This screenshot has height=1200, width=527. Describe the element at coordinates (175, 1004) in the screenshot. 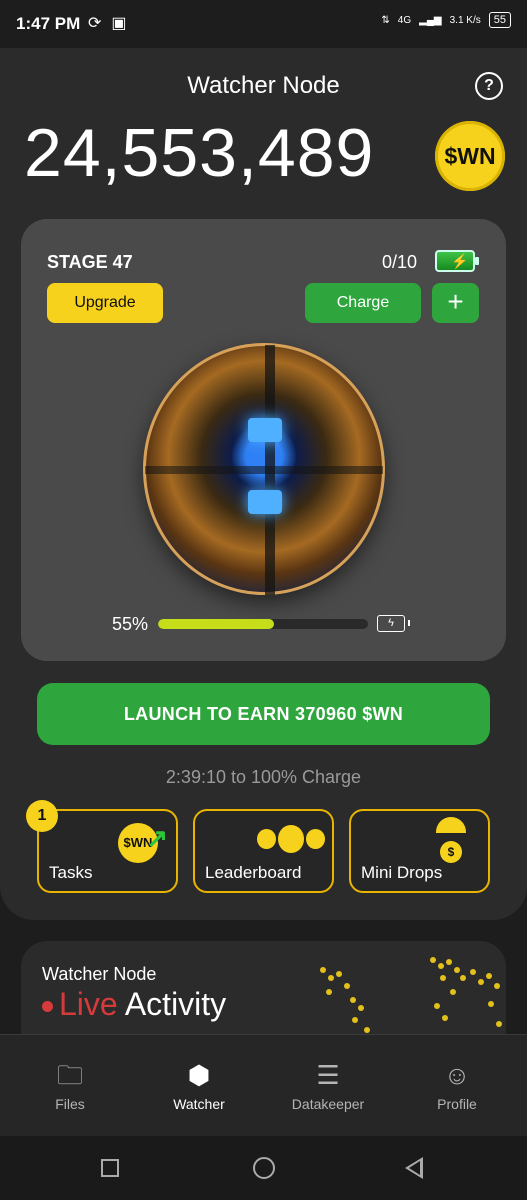

I see `activity-word: Activity` at that location.